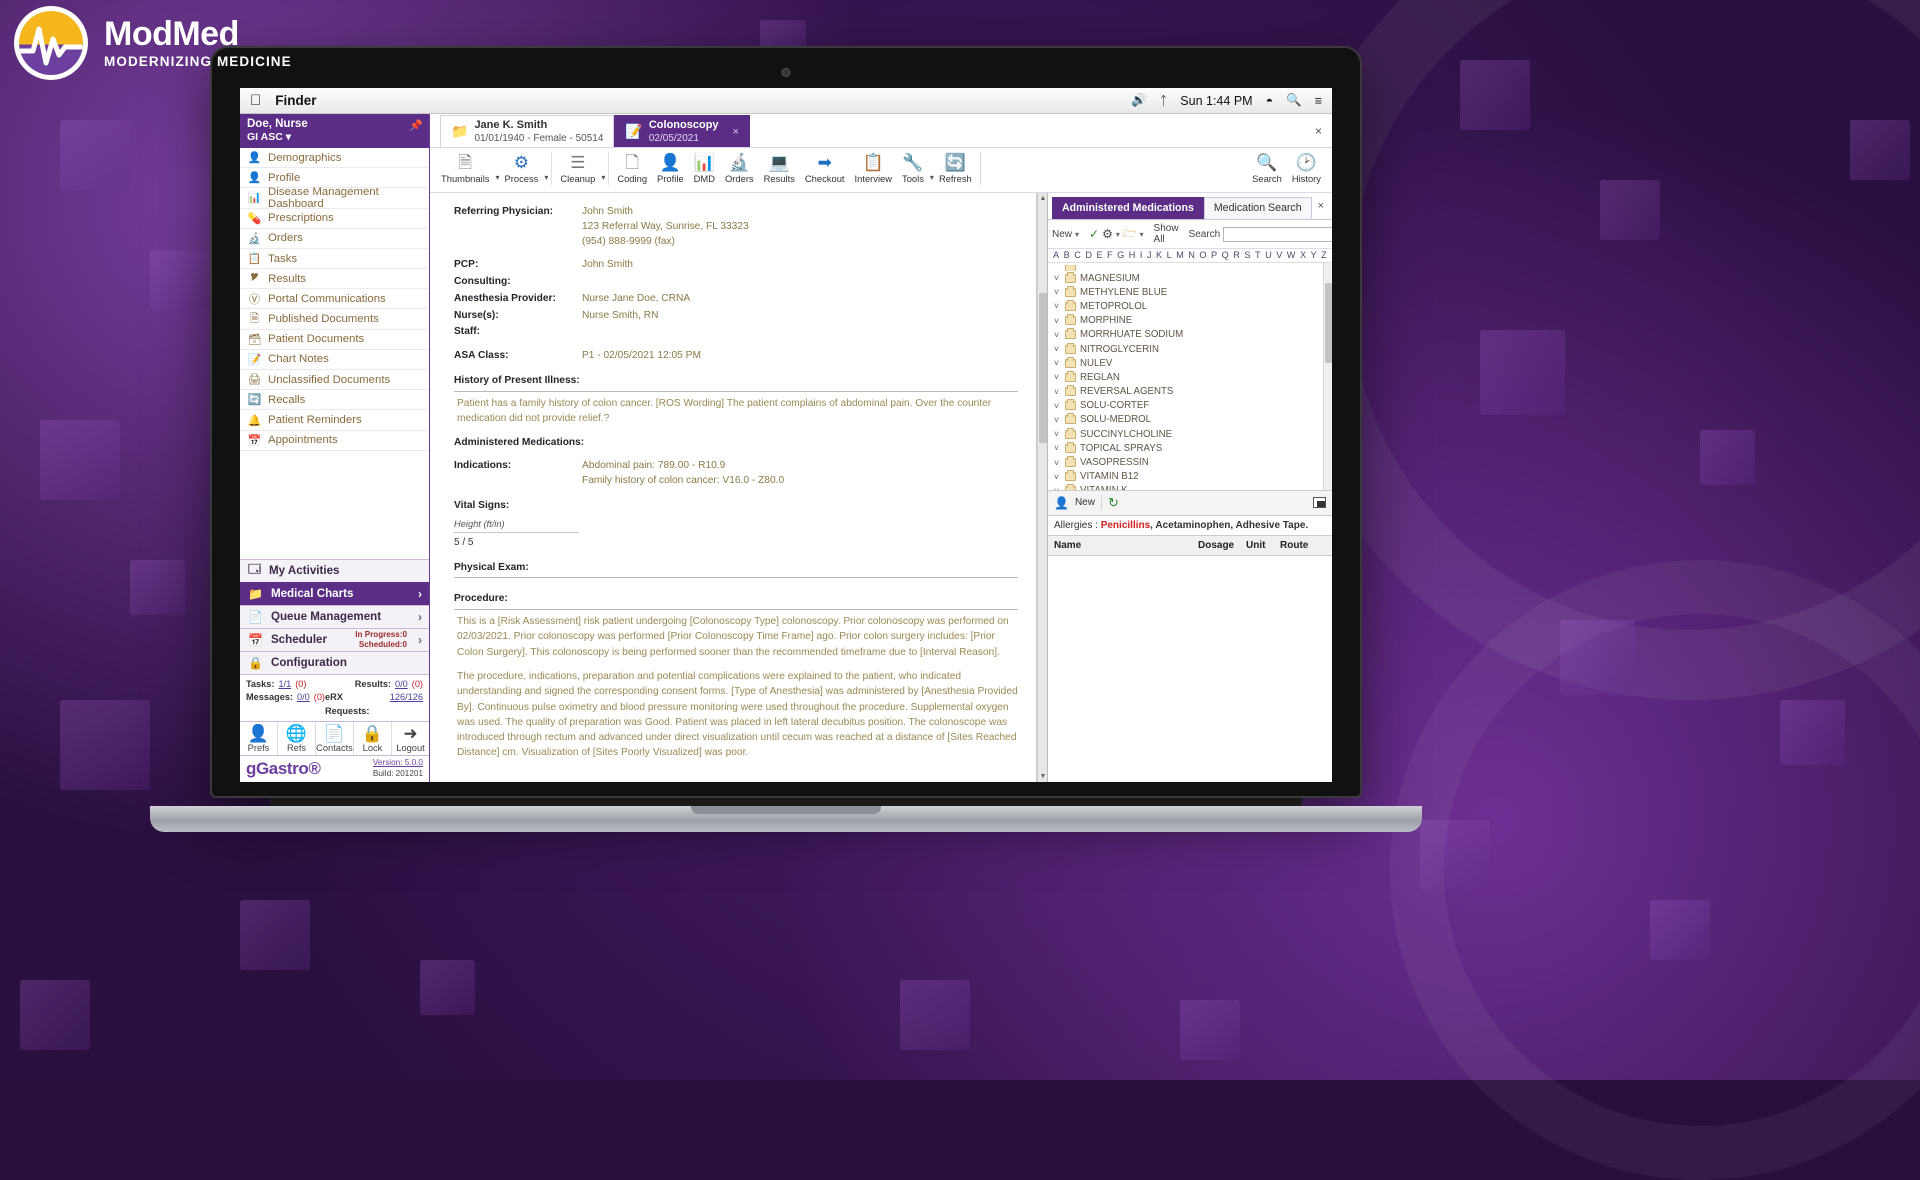 The height and width of the screenshot is (1180, 1920). What do you see at coordinates (682, 131) in the screenshot?
I see `patient-tab: 📝 Colonoscopy 02/05/2021 ×` at bounding box center [682, 131].